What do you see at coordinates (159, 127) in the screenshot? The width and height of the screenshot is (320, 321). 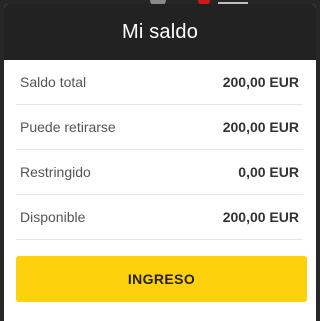 I see `balance-row-withdrawable: Puede retirarse 200,00 EUR` at bounding box center [159, 127].